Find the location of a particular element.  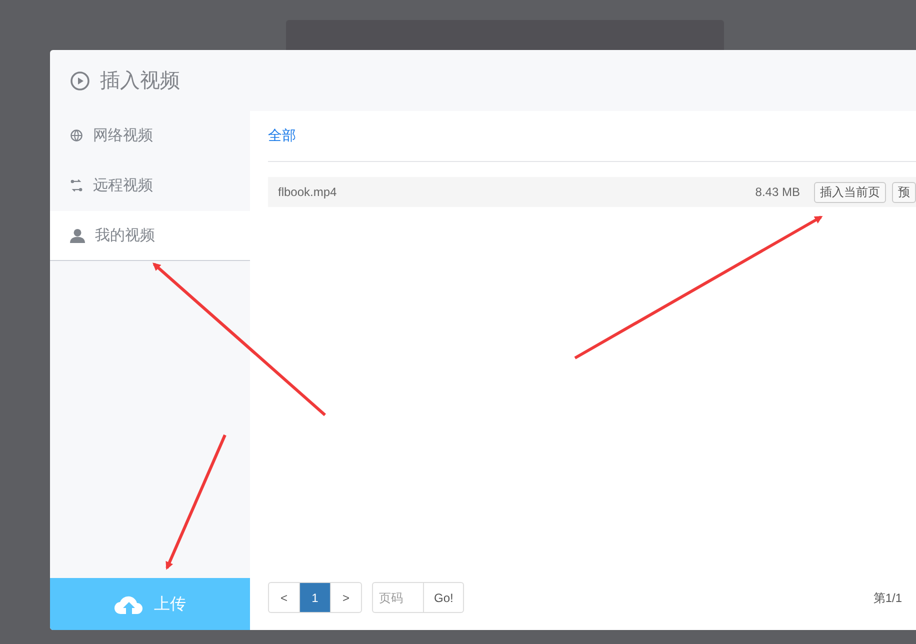

page-number: 1 is located at coordinates (315, 597).